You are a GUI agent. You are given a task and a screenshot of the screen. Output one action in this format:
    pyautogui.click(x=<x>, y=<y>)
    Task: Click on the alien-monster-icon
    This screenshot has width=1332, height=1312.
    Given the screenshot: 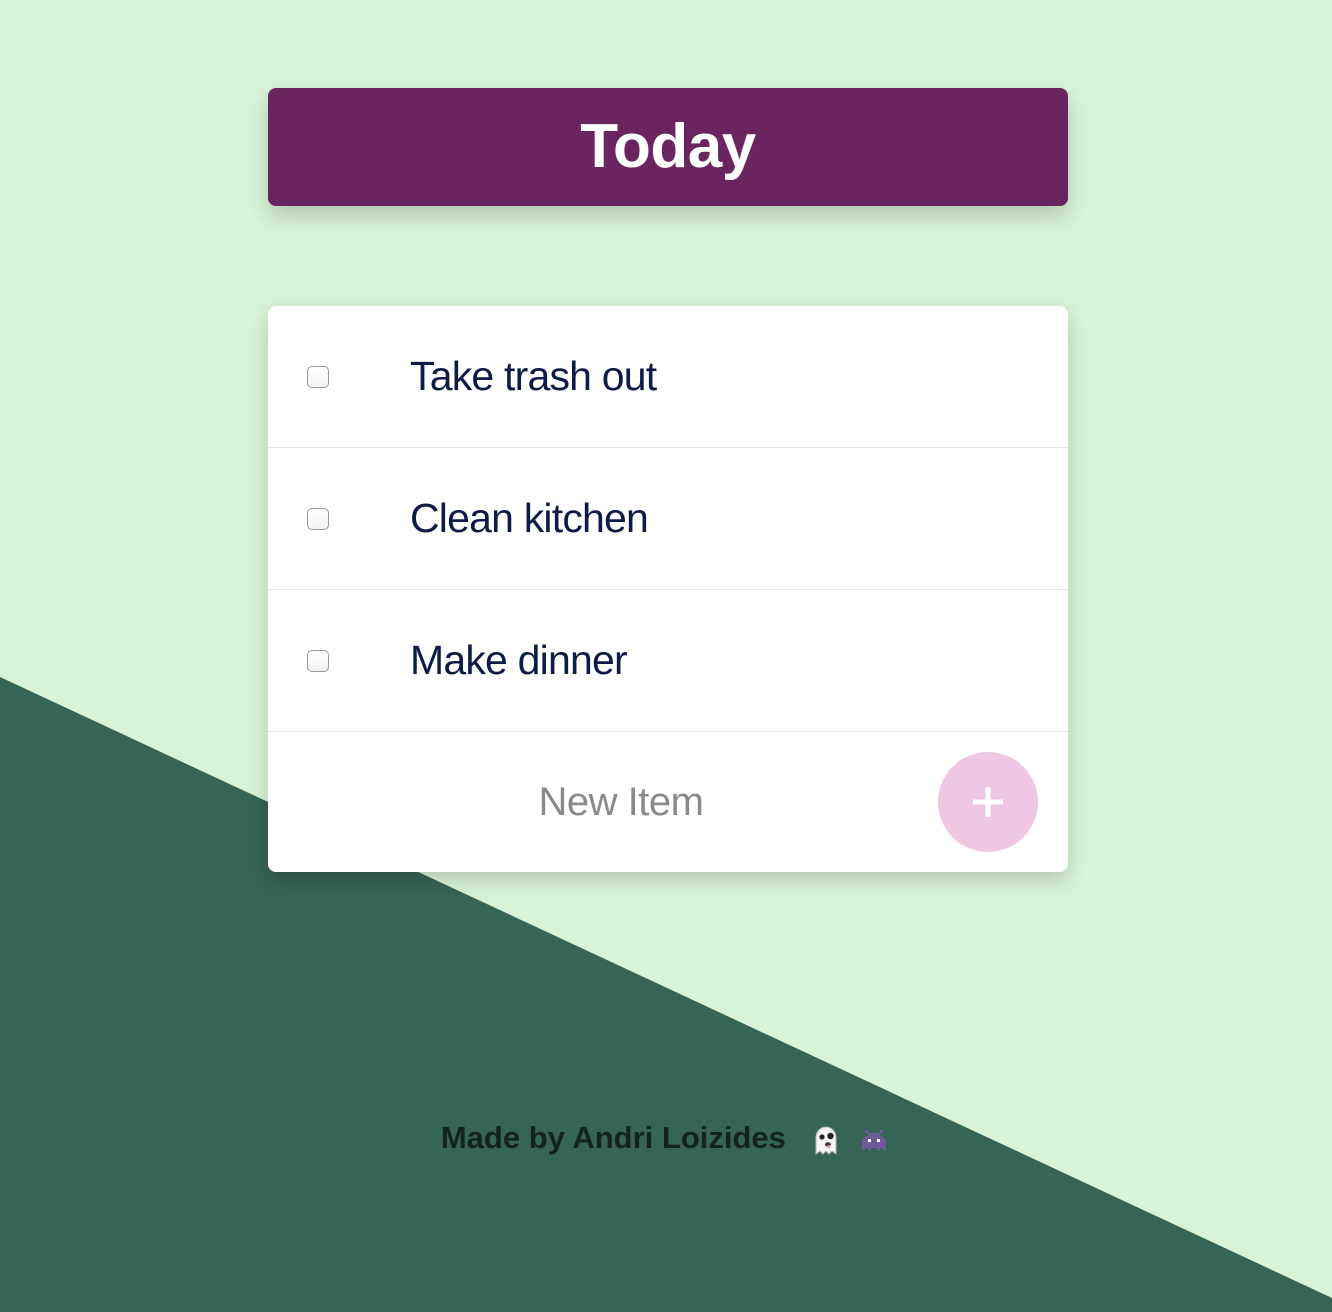 What is the action you would take?
    pyautogui.click(x=874, y=1141)
    